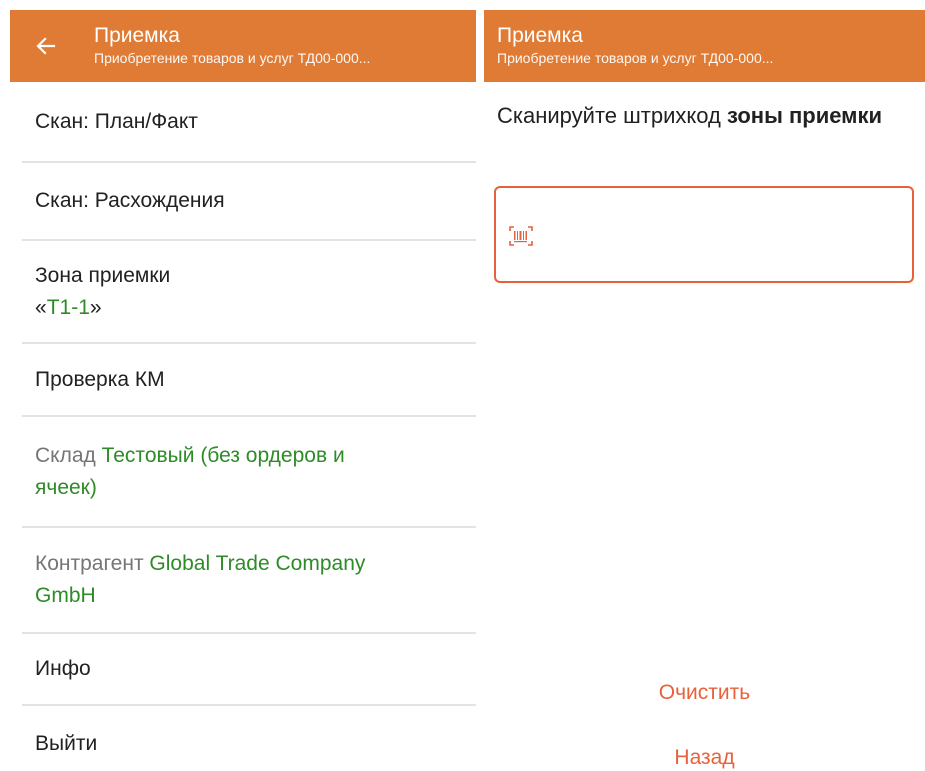 This screenshot has width=925, height=771. I want to click on counterparty-value: Global Trade Company, so click(257, 563).